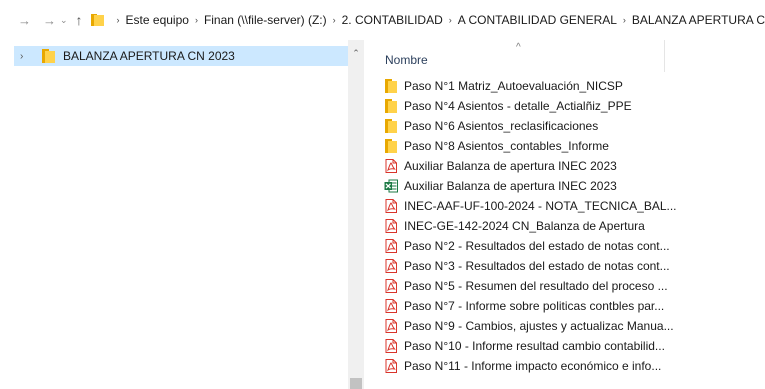 The image size is (765, 389). Describe the element at coordinates (64, 20) in the screenshot. I see `recent-locations-dropdown-icon: ⌄` at that location.